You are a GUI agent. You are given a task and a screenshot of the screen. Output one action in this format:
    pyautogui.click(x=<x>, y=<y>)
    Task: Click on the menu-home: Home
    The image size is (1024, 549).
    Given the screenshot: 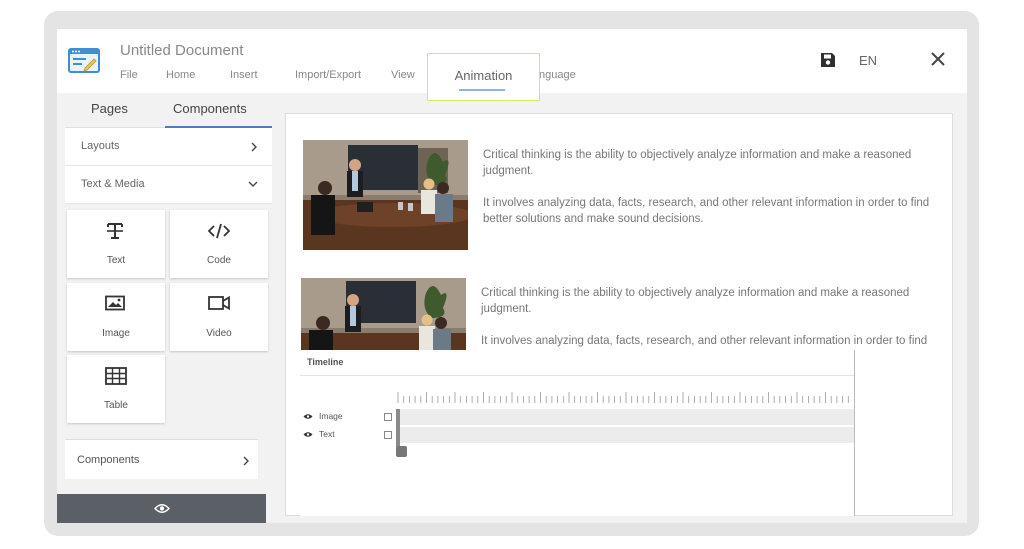 What is the action you would take?
    pyautogui.click(x=180, y=75)
    